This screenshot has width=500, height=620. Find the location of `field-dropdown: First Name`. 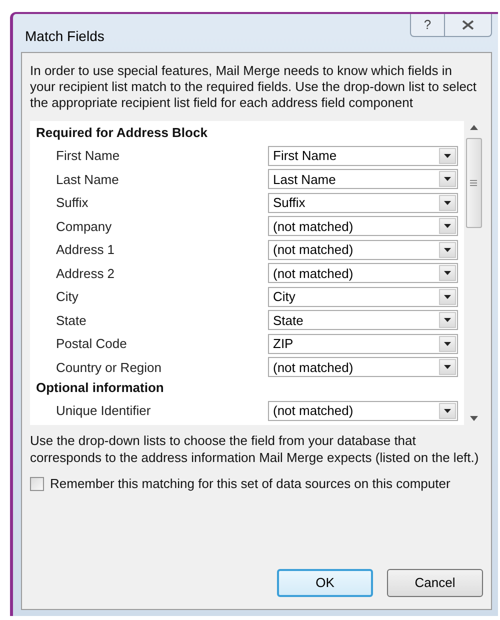

field-dropdown: First Name is located at coordinates (363, 156).